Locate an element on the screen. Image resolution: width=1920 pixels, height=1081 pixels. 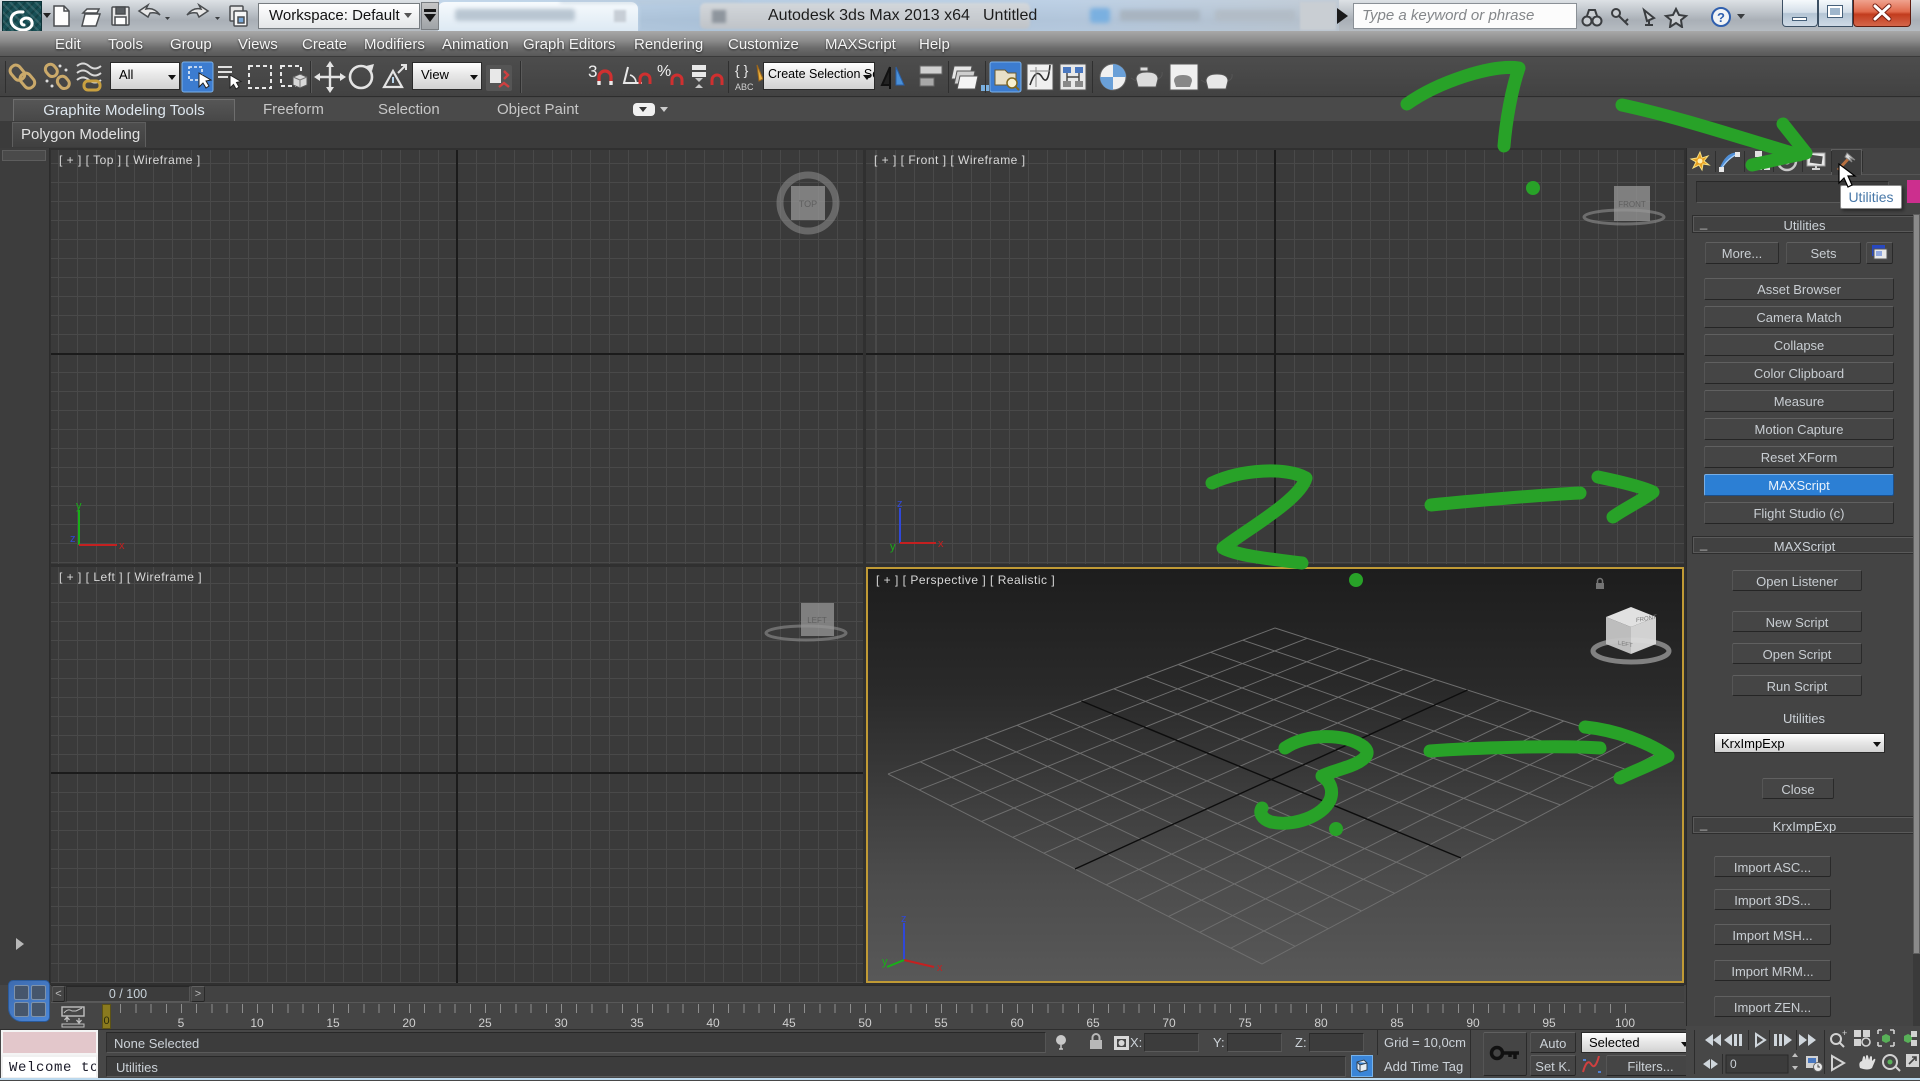
svg-text: 3 is located at coordinates (592, 71).